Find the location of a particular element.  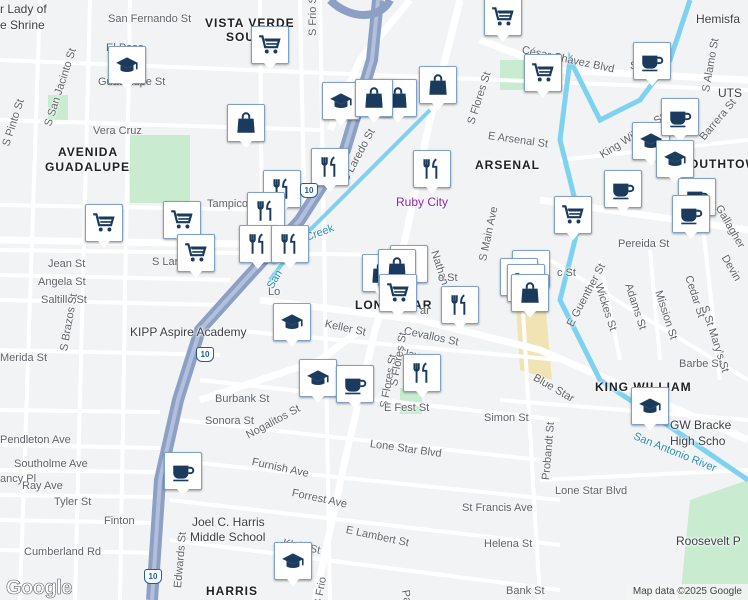

place-label-jch-2: Middle School is located at coordinates (227, 537).